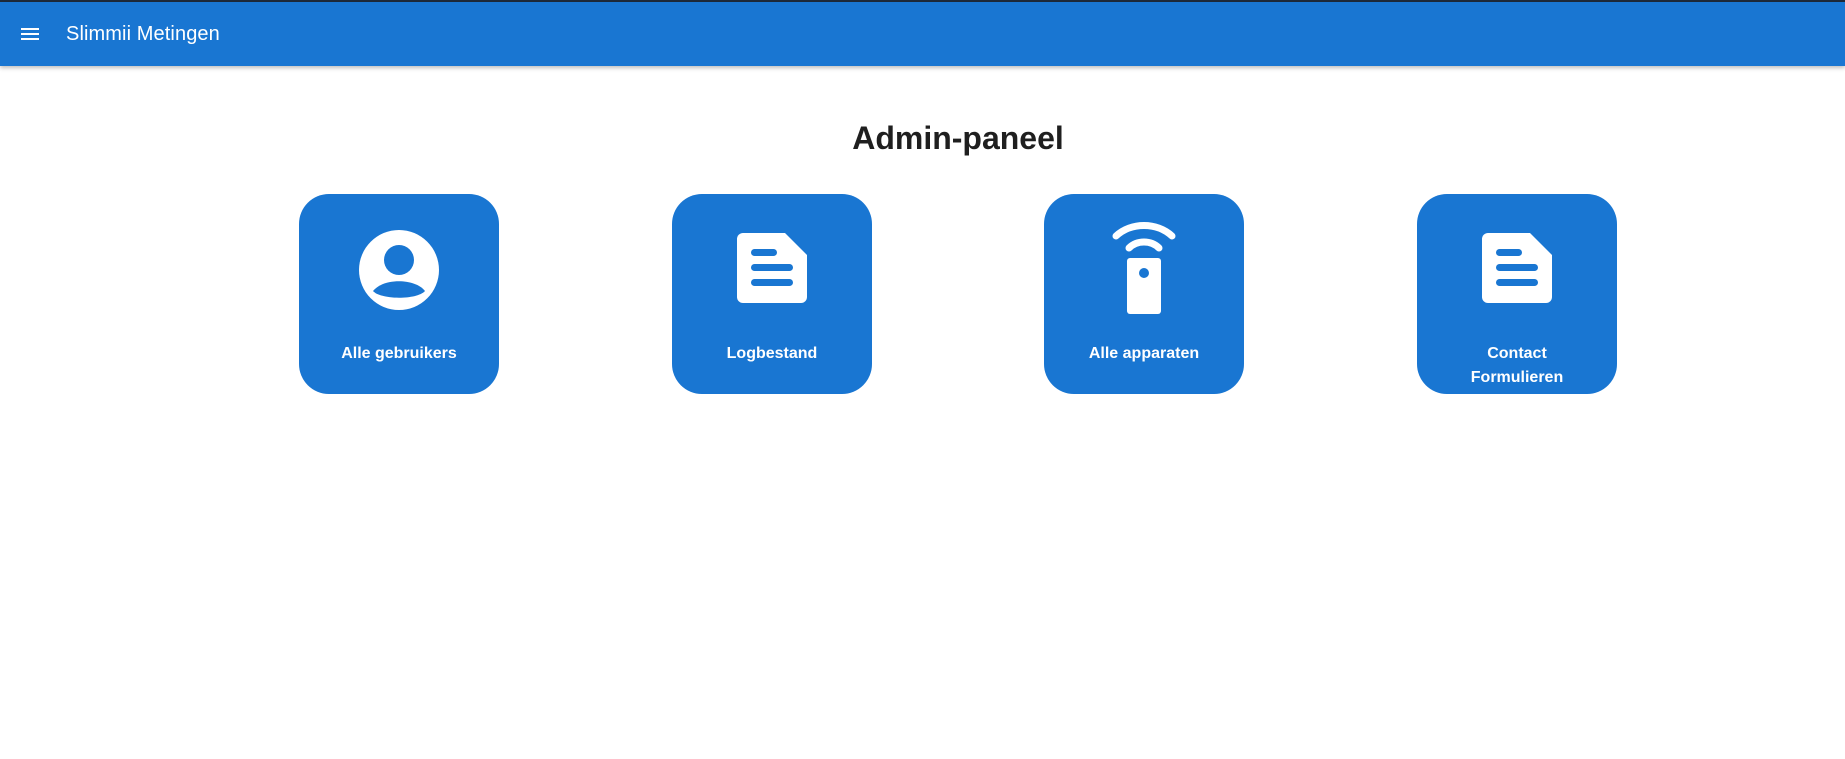 Image resolution: width=1845 pixels, height=759 pixels. What do you see at coordinates (1144, 353) in the screenshot?
I see `tile-label: Alle apparaten` at bounding box center [1144, 353].